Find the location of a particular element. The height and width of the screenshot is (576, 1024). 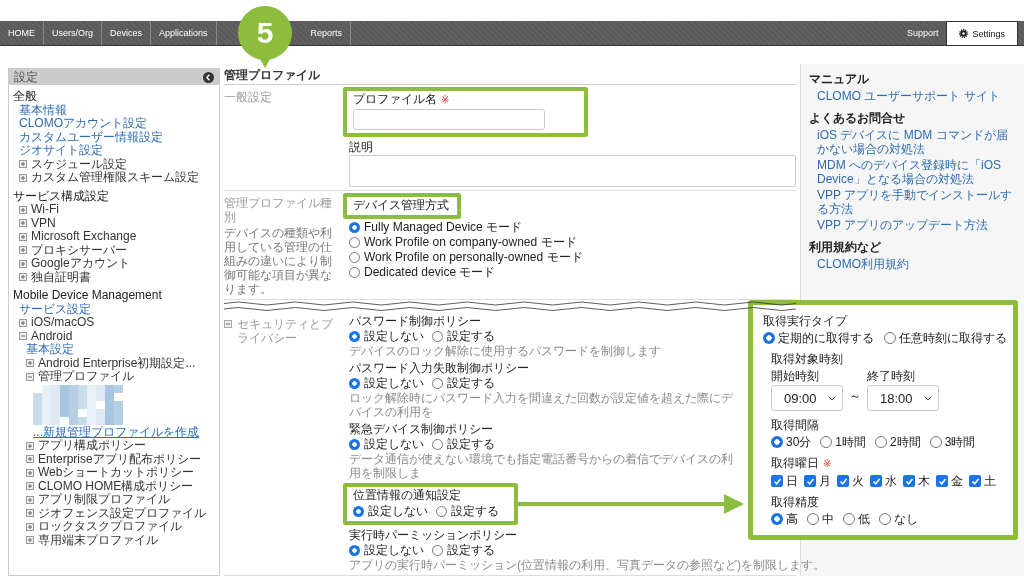

nav-tab: Support is located at coordinates (922, 33).